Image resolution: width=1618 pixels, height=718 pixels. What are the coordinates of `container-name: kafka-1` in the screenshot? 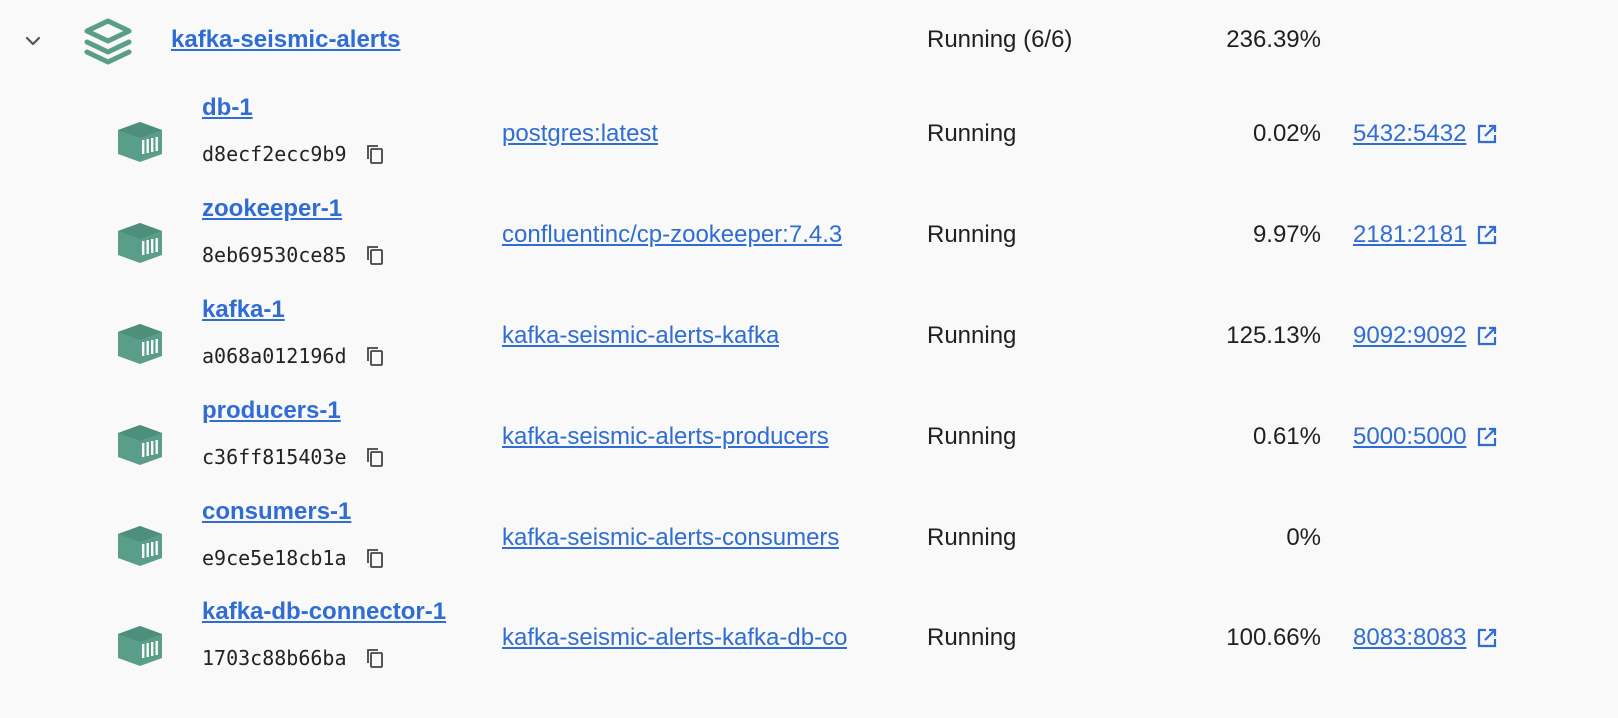 It's located at (243, 310).